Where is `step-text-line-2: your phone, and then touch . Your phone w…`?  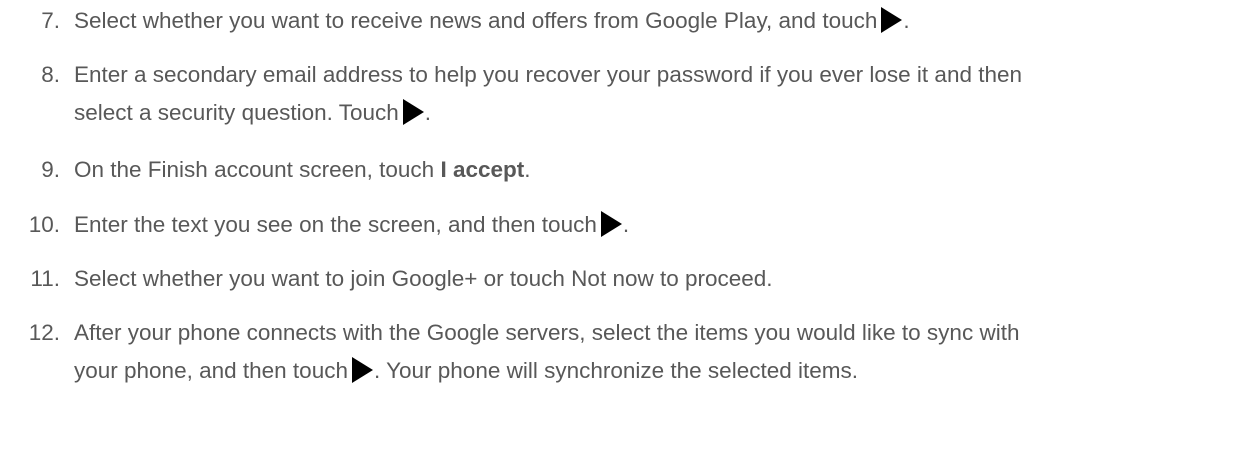
step-text-line-2: your phone, and then touch . Your phone w… is located at coordinates (654, 371).